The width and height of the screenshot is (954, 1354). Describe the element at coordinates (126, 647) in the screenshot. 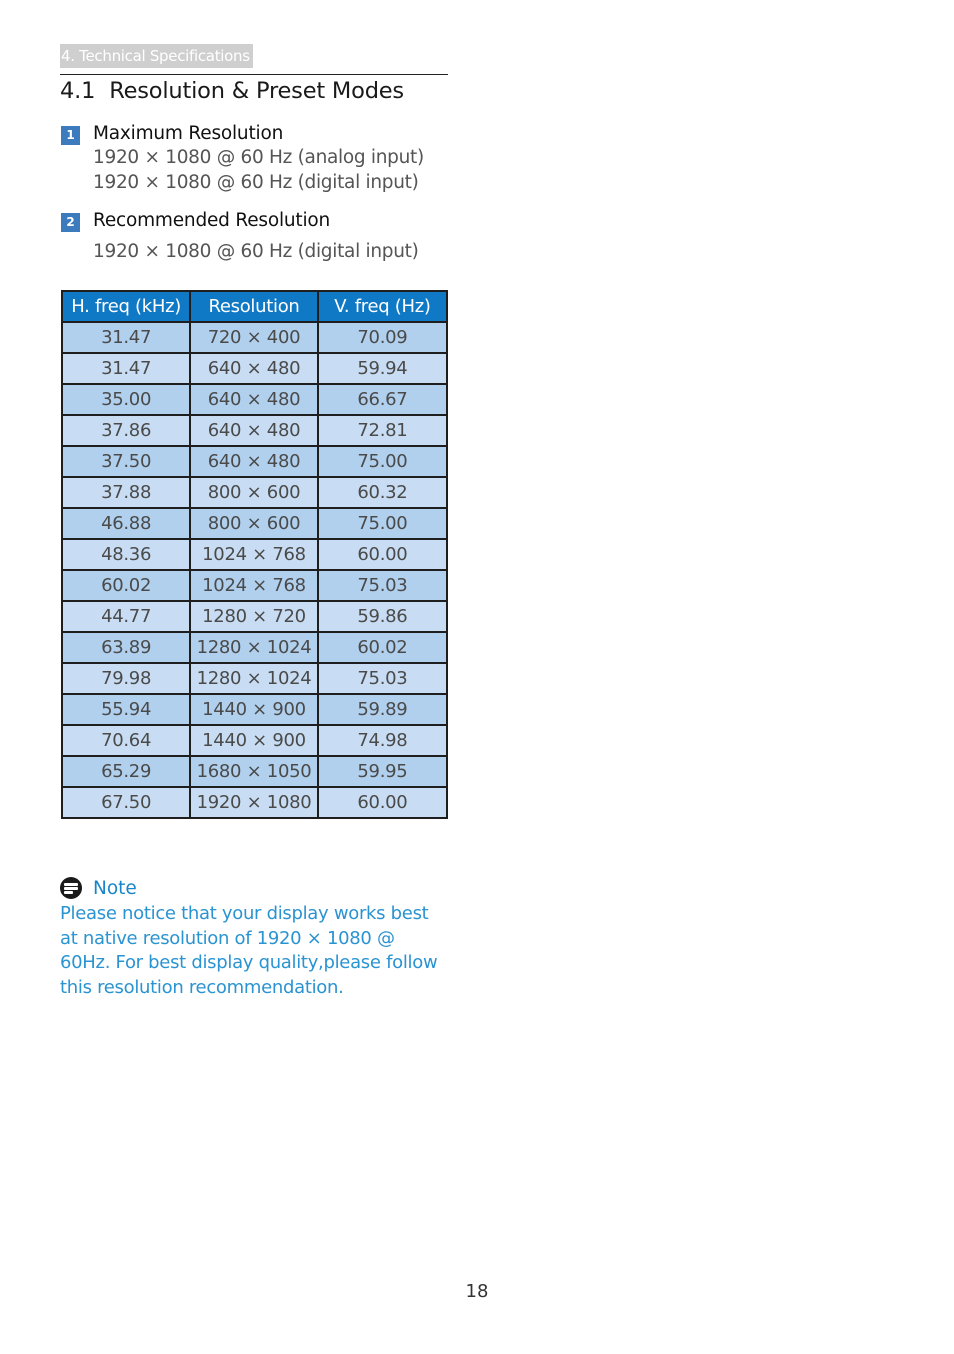

I see `cell-hfreq: 63.89` at that location.